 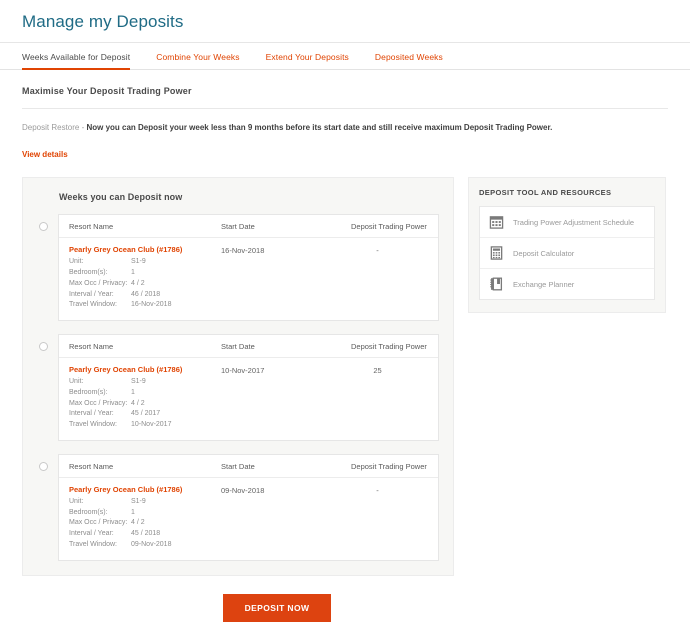 What do you see at coordinates (121, 197) in the screenshot?
I see `deposit-panel-heading: Weeks you can Deposit now` at bounding box center [121, 197].